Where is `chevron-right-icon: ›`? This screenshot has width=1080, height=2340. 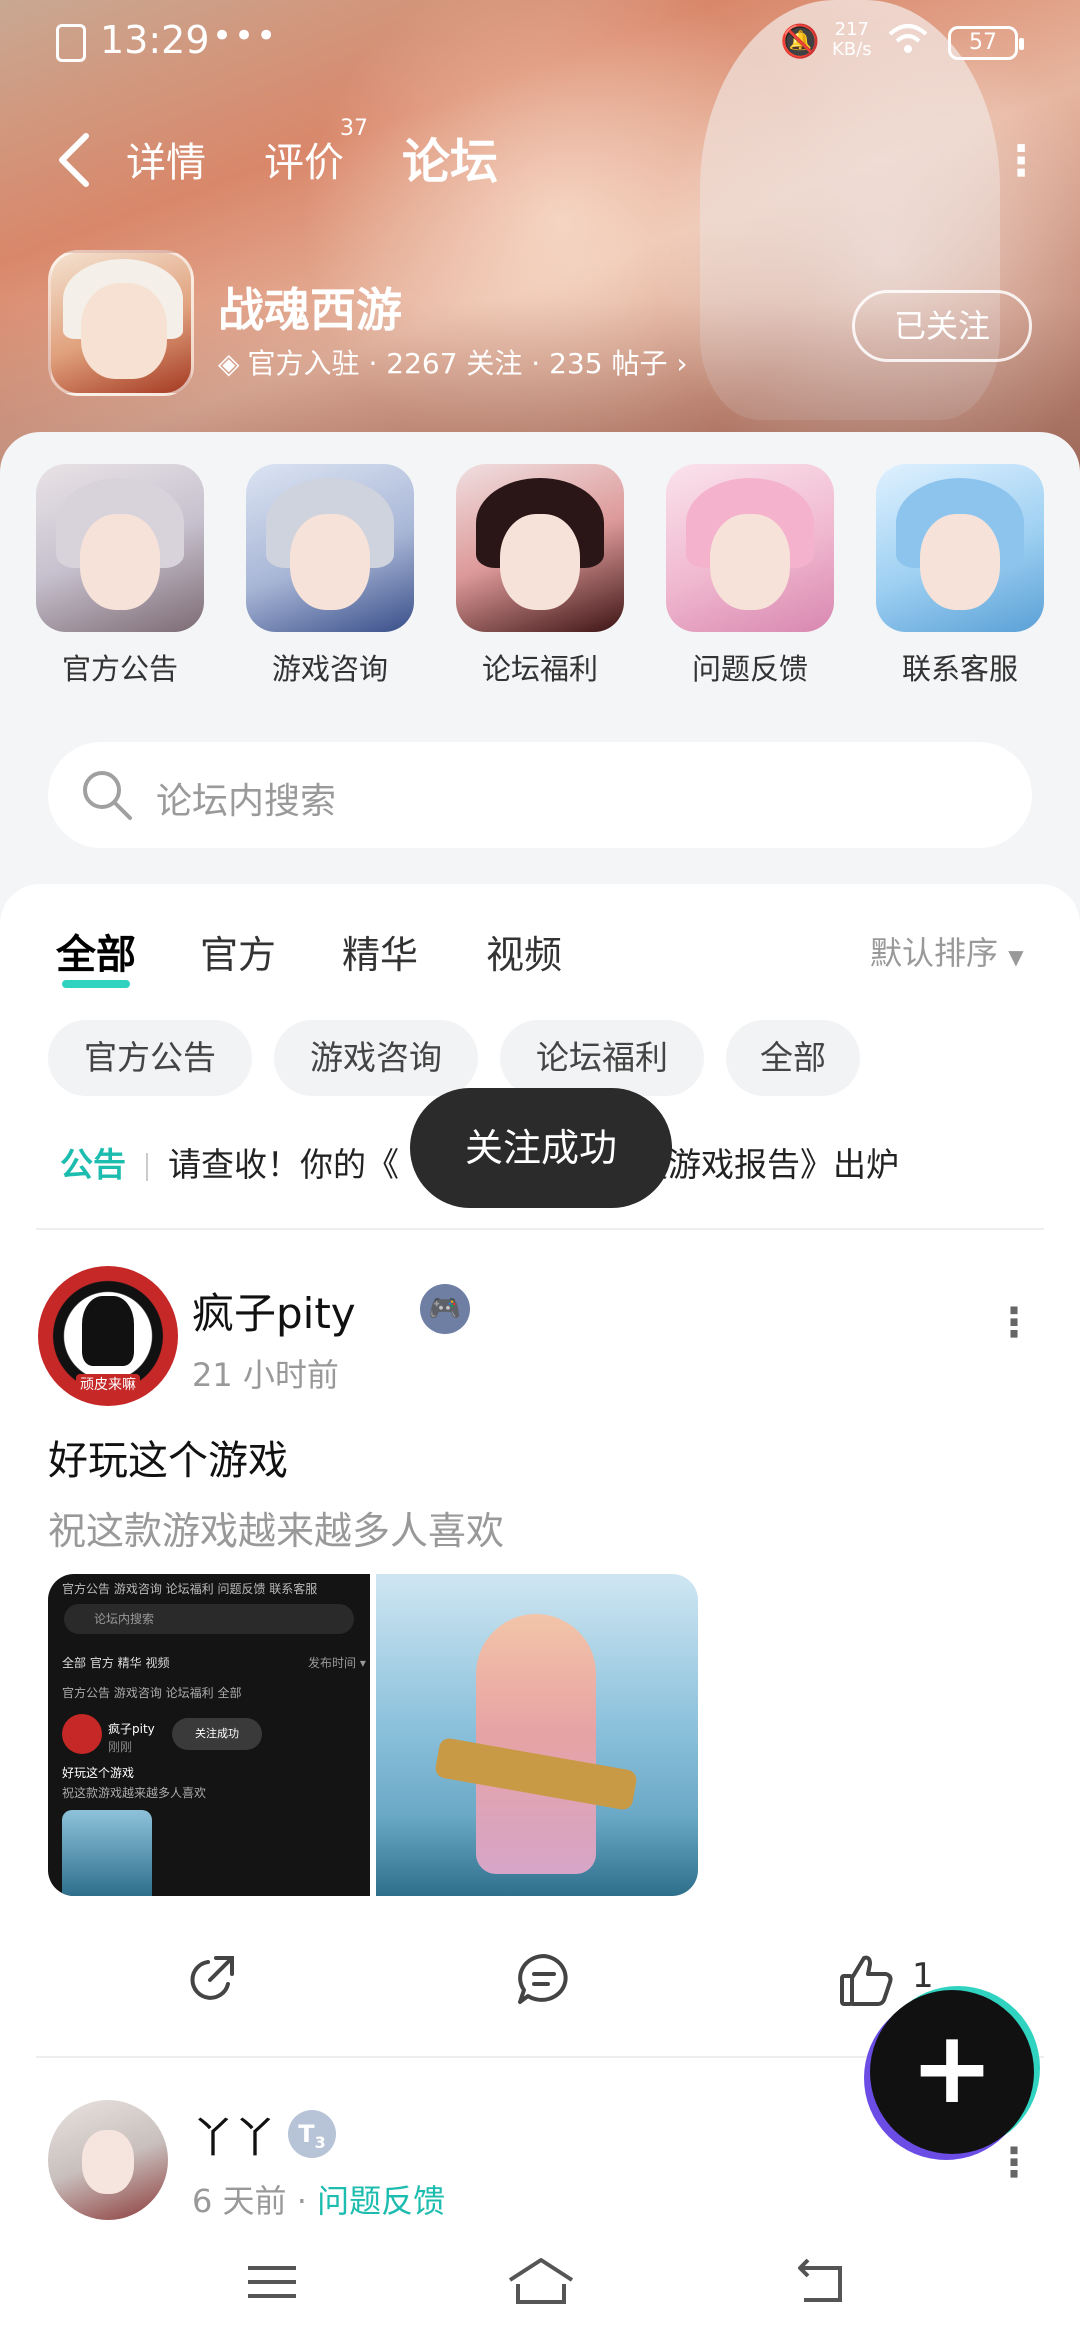 chevron-right-icon: › is located at coordinates (682, 363).